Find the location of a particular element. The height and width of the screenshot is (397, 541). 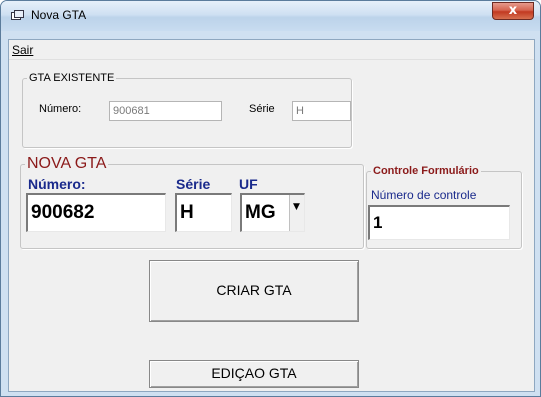

close-button: x is located at coordinates (513, 11).